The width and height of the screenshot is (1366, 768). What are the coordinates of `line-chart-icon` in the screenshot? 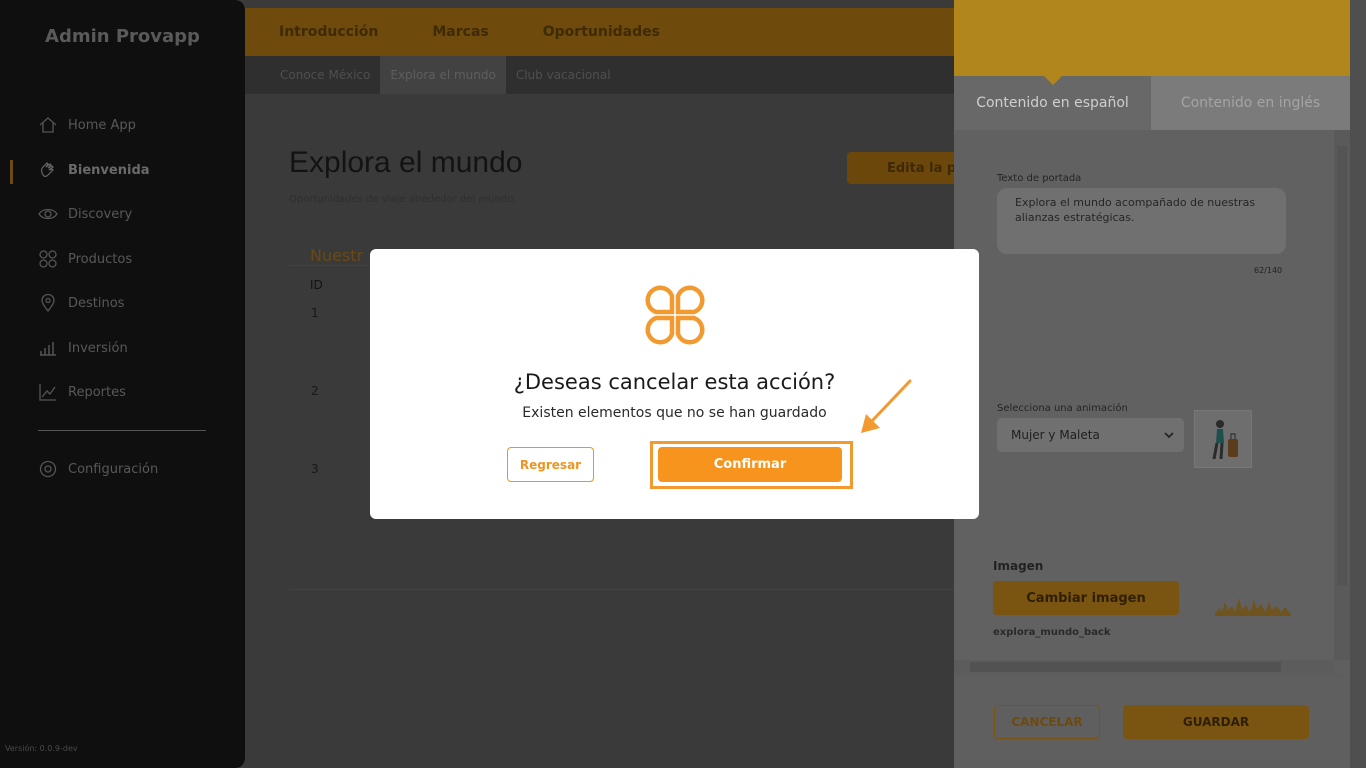 It's located at (48, 392).